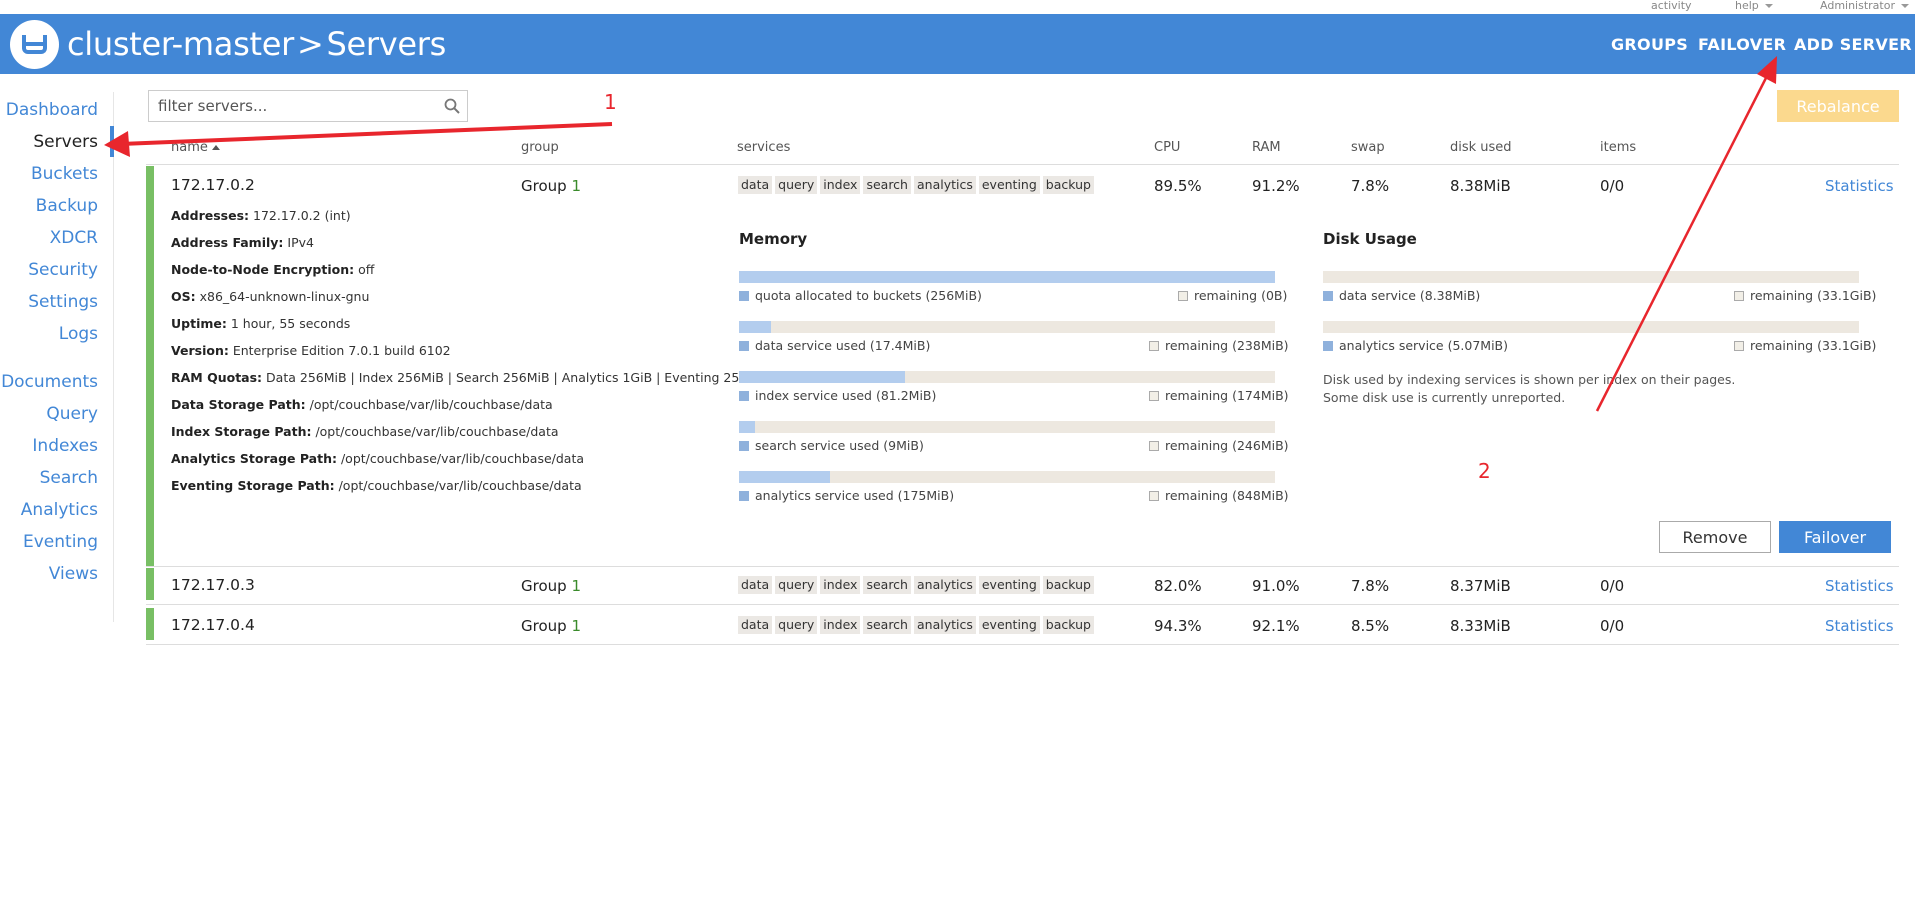  What do you see at coordinates (1276, 626) in the screenshot?
I see `server-ram: 92.1%` at bounding box center [1276, 626].